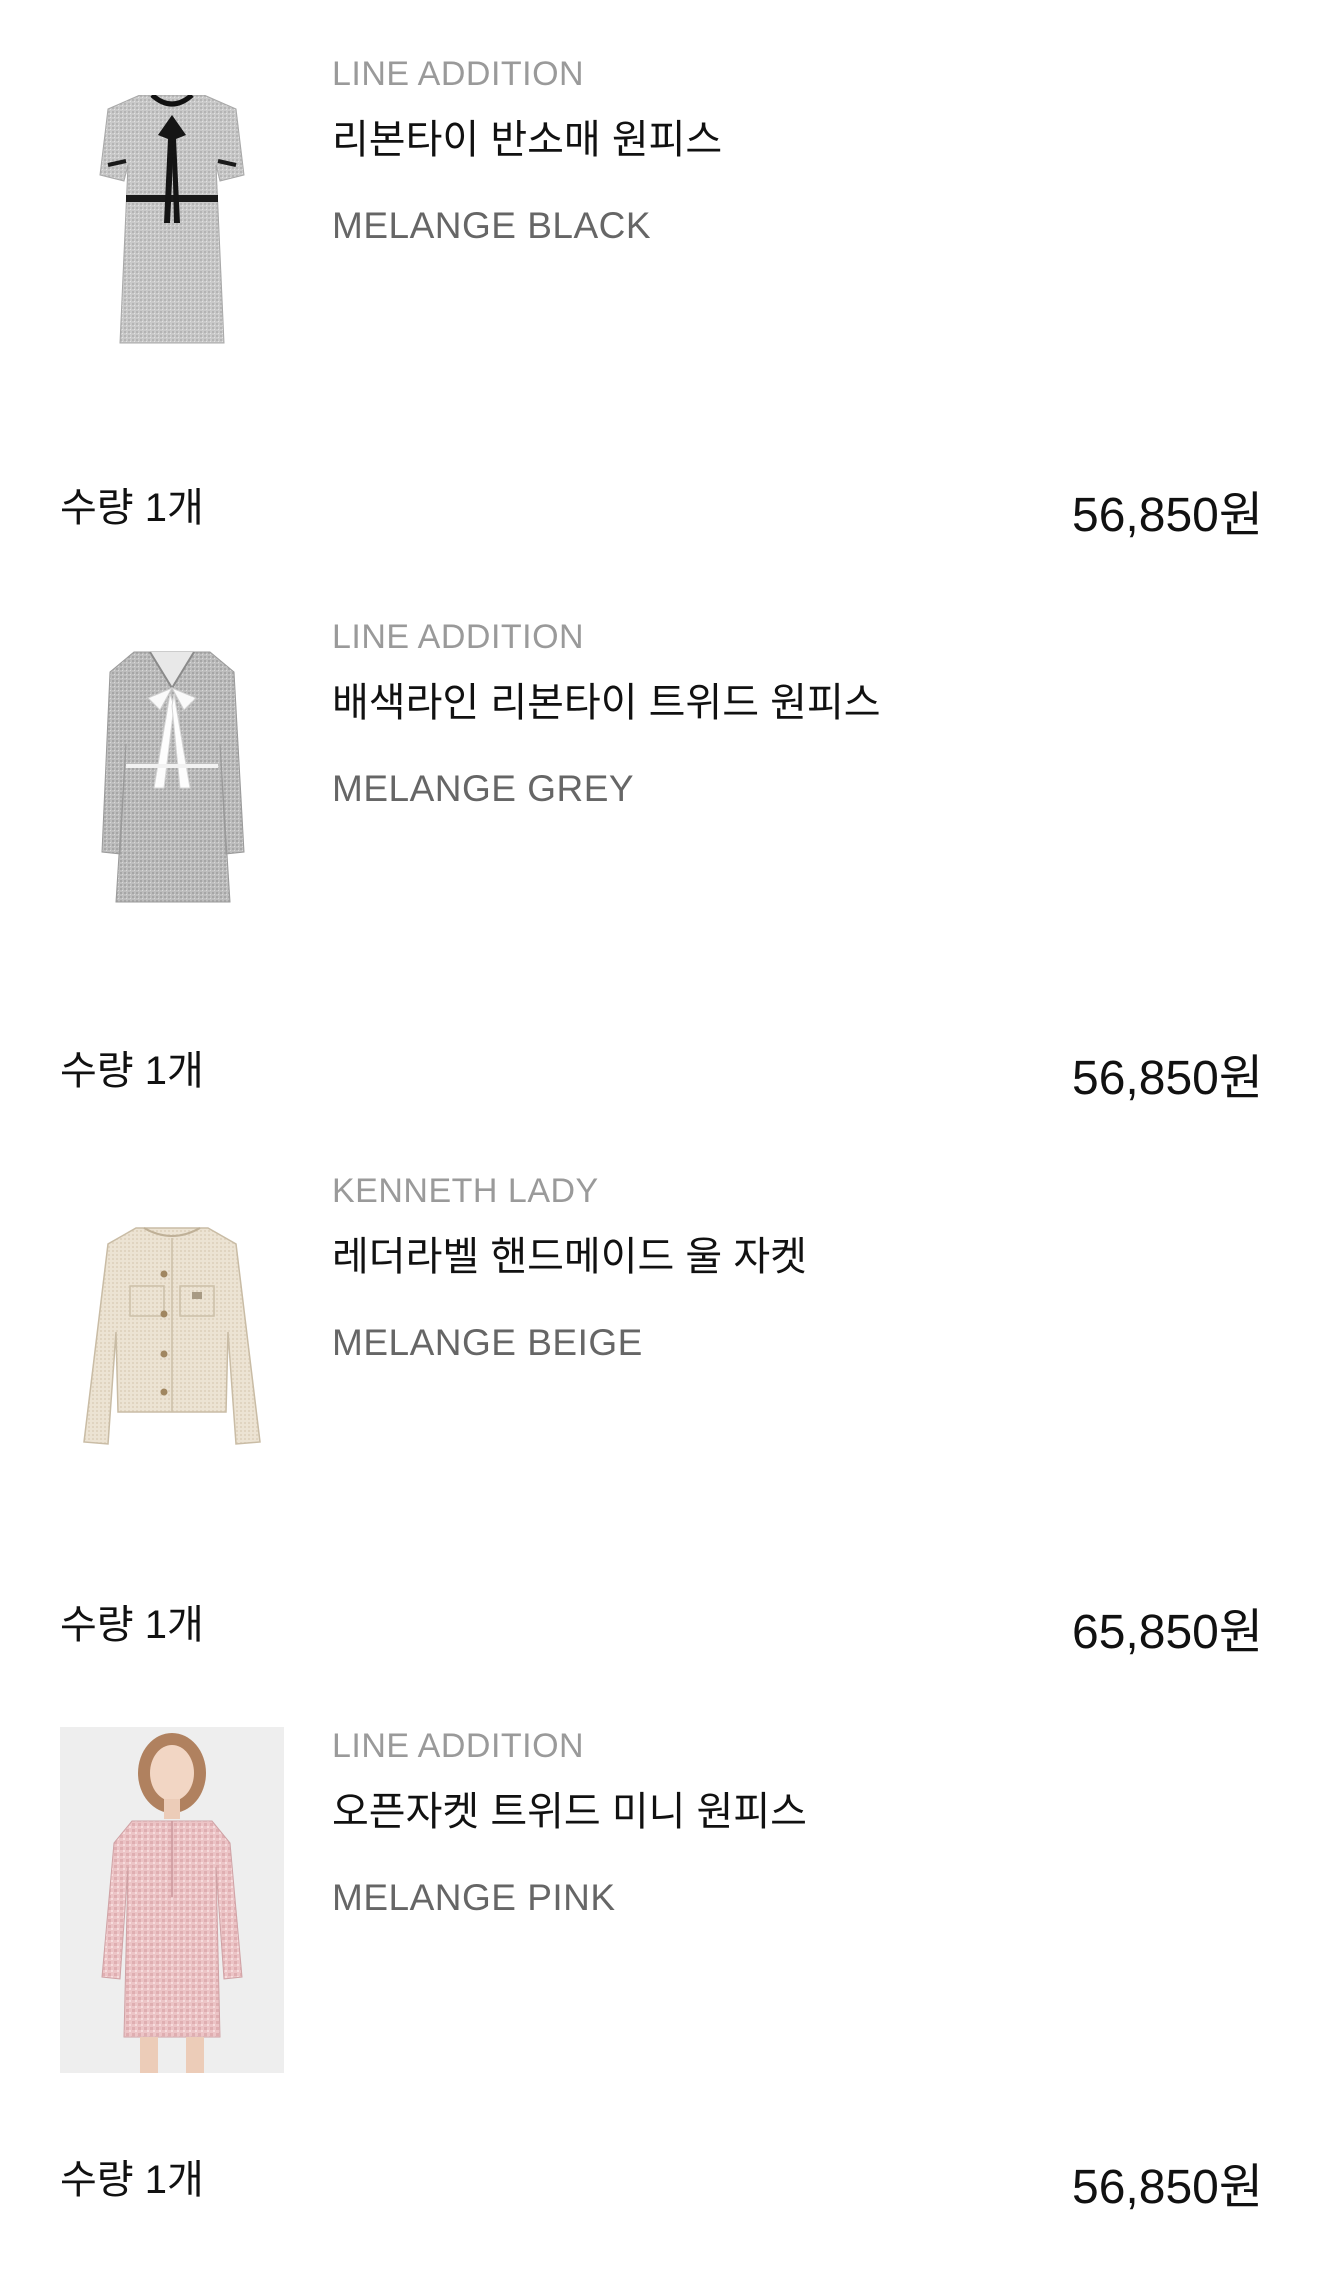  Describe the element at coordinates (474, 1897) in the screenshot. I see `product-option: MELANGE PINK` at that location.